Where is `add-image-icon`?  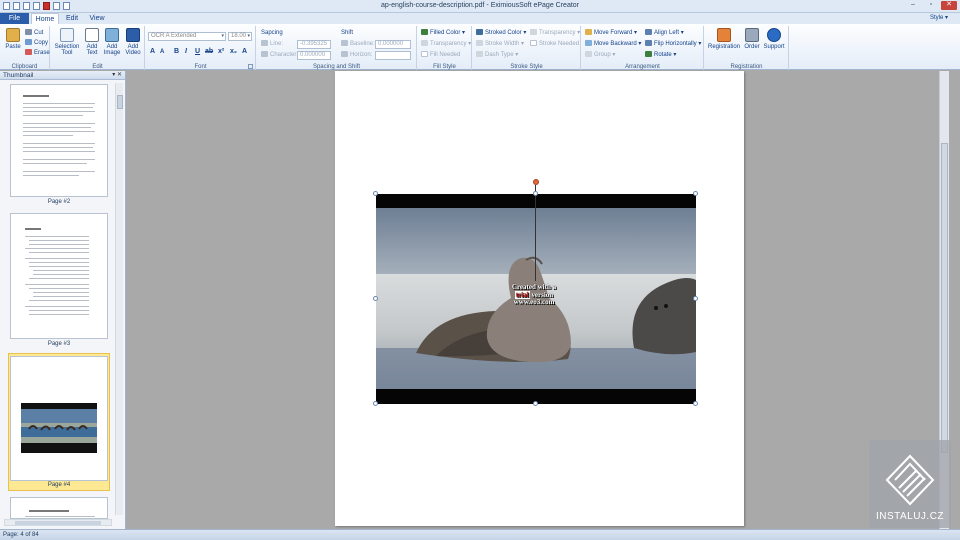
add-image-icon is located at coordinates (112, 35).